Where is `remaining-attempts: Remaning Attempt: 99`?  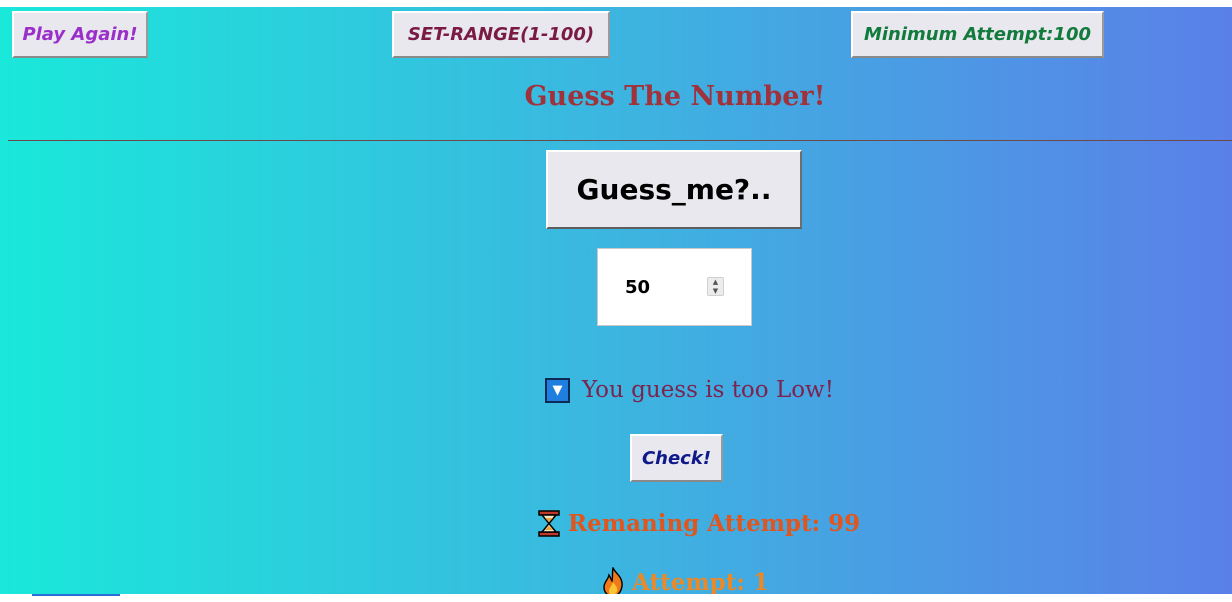
remaining-attempts: Remaning Attempt: 99 is located at coordinates (699, 523).